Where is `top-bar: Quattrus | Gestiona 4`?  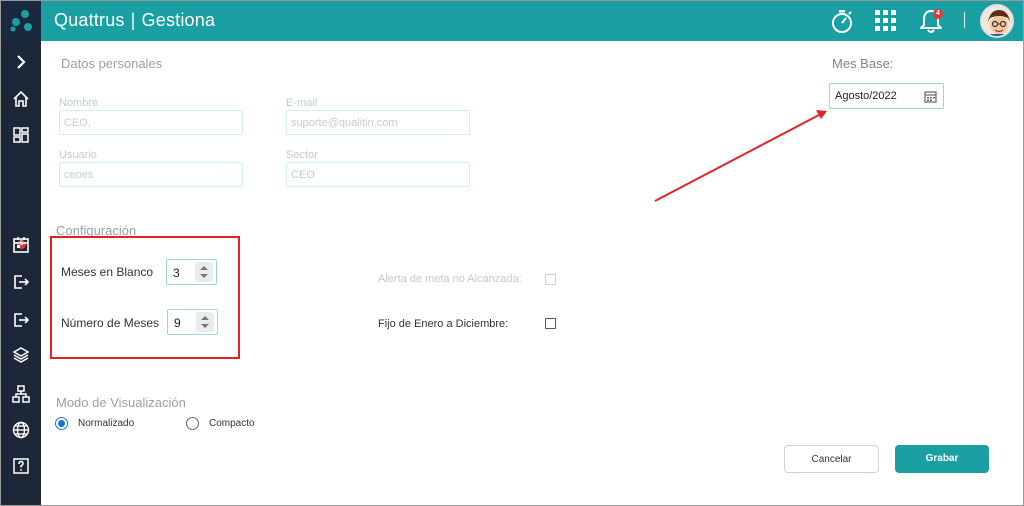
top-bar: Quattrus | Gestiona 4 is located at coordinates (512, 21).